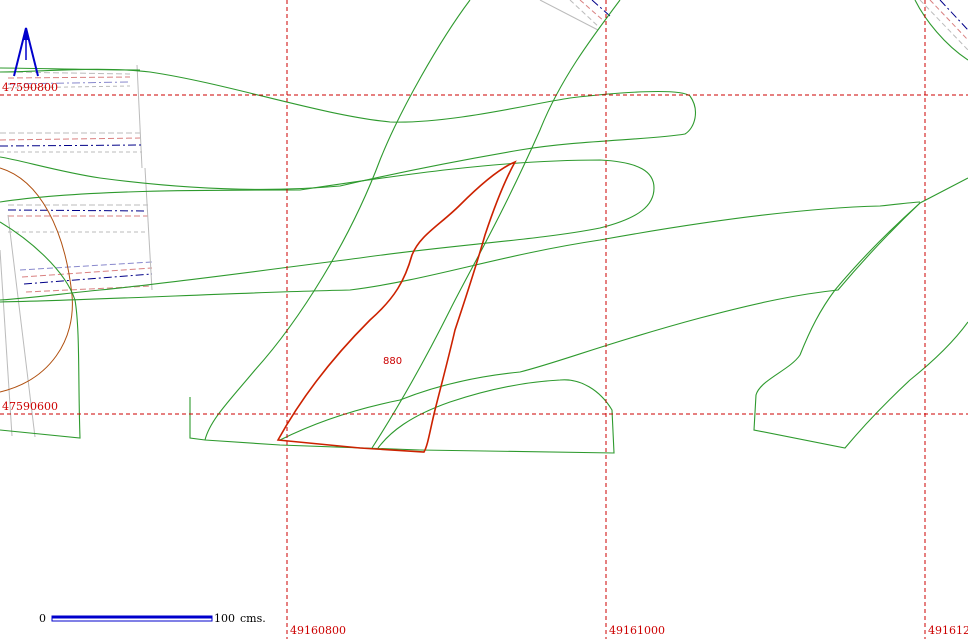  Describe the element at coordinates (224, 618) in the screenshot. I see `scale-end-label: 100` at that location.